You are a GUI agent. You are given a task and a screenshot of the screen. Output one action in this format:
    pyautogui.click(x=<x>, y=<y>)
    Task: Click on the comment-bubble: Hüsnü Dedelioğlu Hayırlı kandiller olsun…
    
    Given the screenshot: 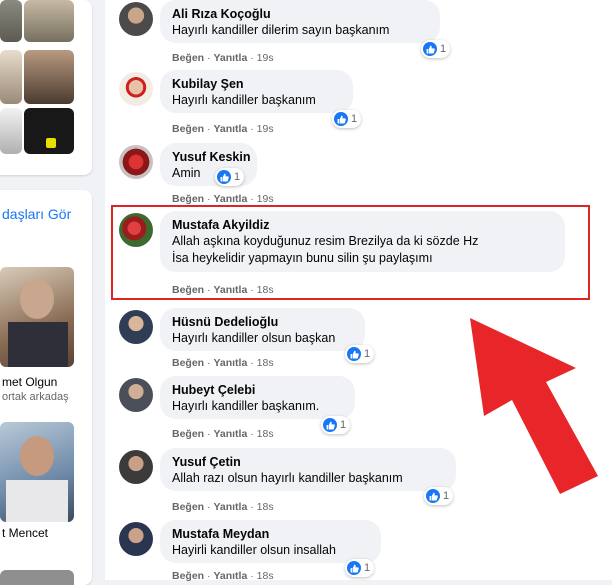 What is the action you would take?
    pyautogui.click(x=262, y=329)
    